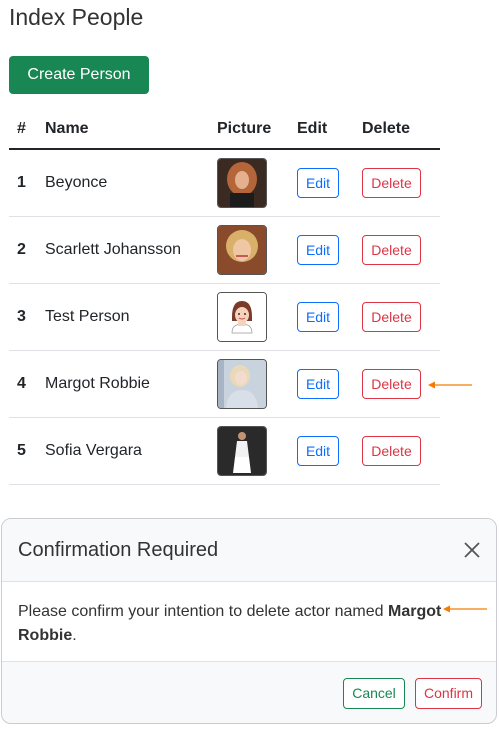 The width and height of the screenshot is (499, 731). Describe the element at coordinates (123, 183) in the screenshot. I see `person-name: Beyonce` at that location.